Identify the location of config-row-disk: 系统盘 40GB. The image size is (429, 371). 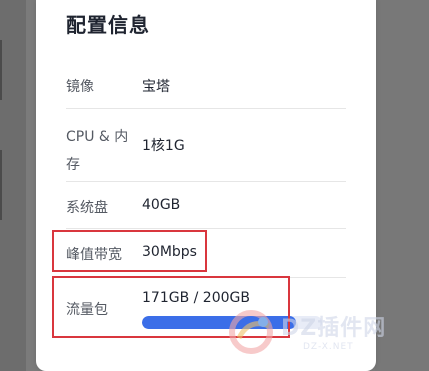
(206, 205).